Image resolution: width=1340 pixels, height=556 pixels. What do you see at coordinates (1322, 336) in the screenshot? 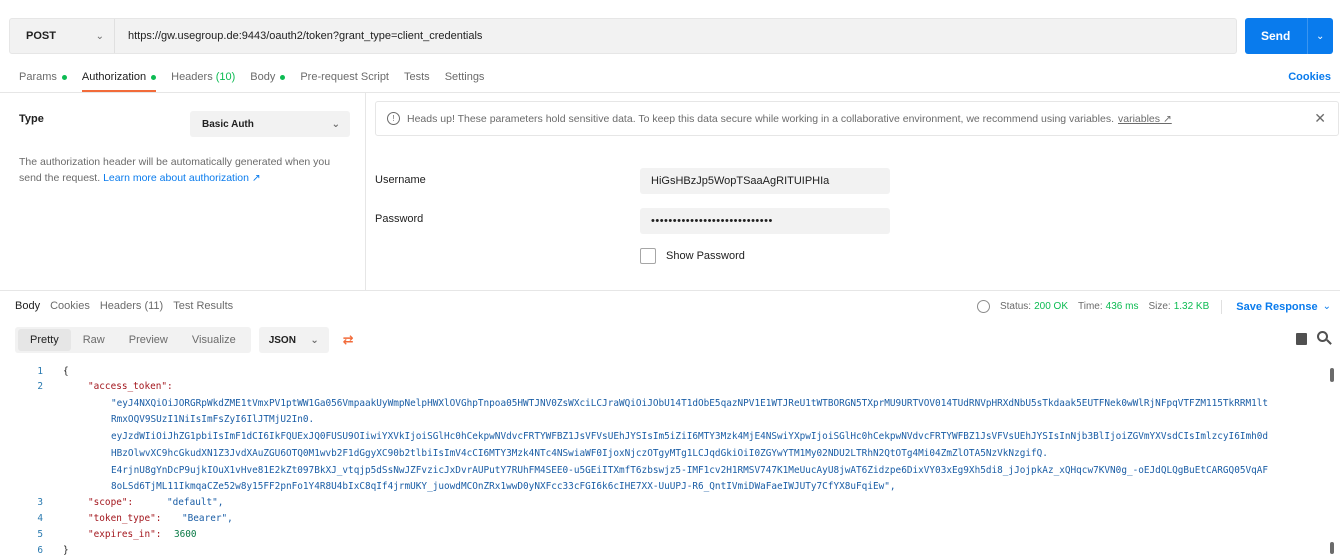
I see `search-icon` at bounding box center [1322, 336].